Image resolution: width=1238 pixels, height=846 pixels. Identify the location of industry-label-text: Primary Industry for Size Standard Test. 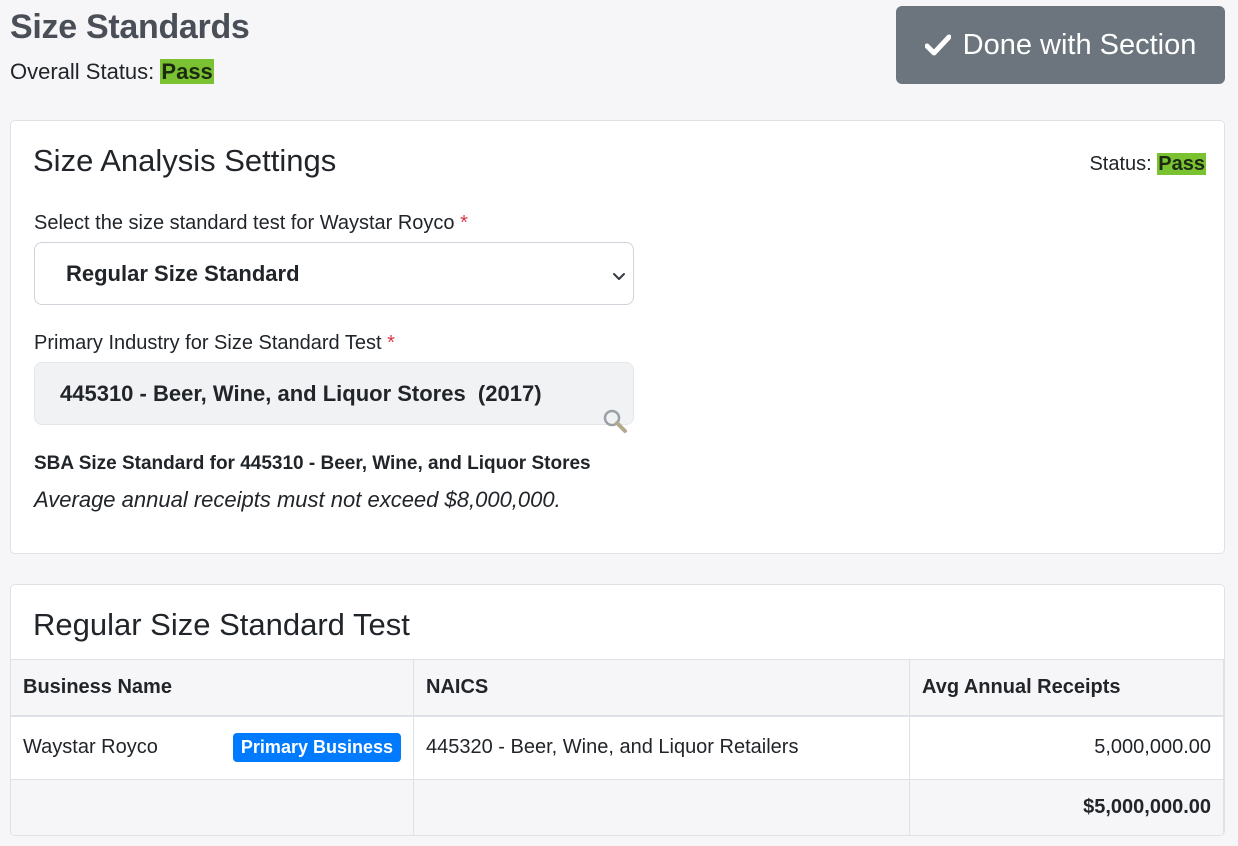
(208, 343).